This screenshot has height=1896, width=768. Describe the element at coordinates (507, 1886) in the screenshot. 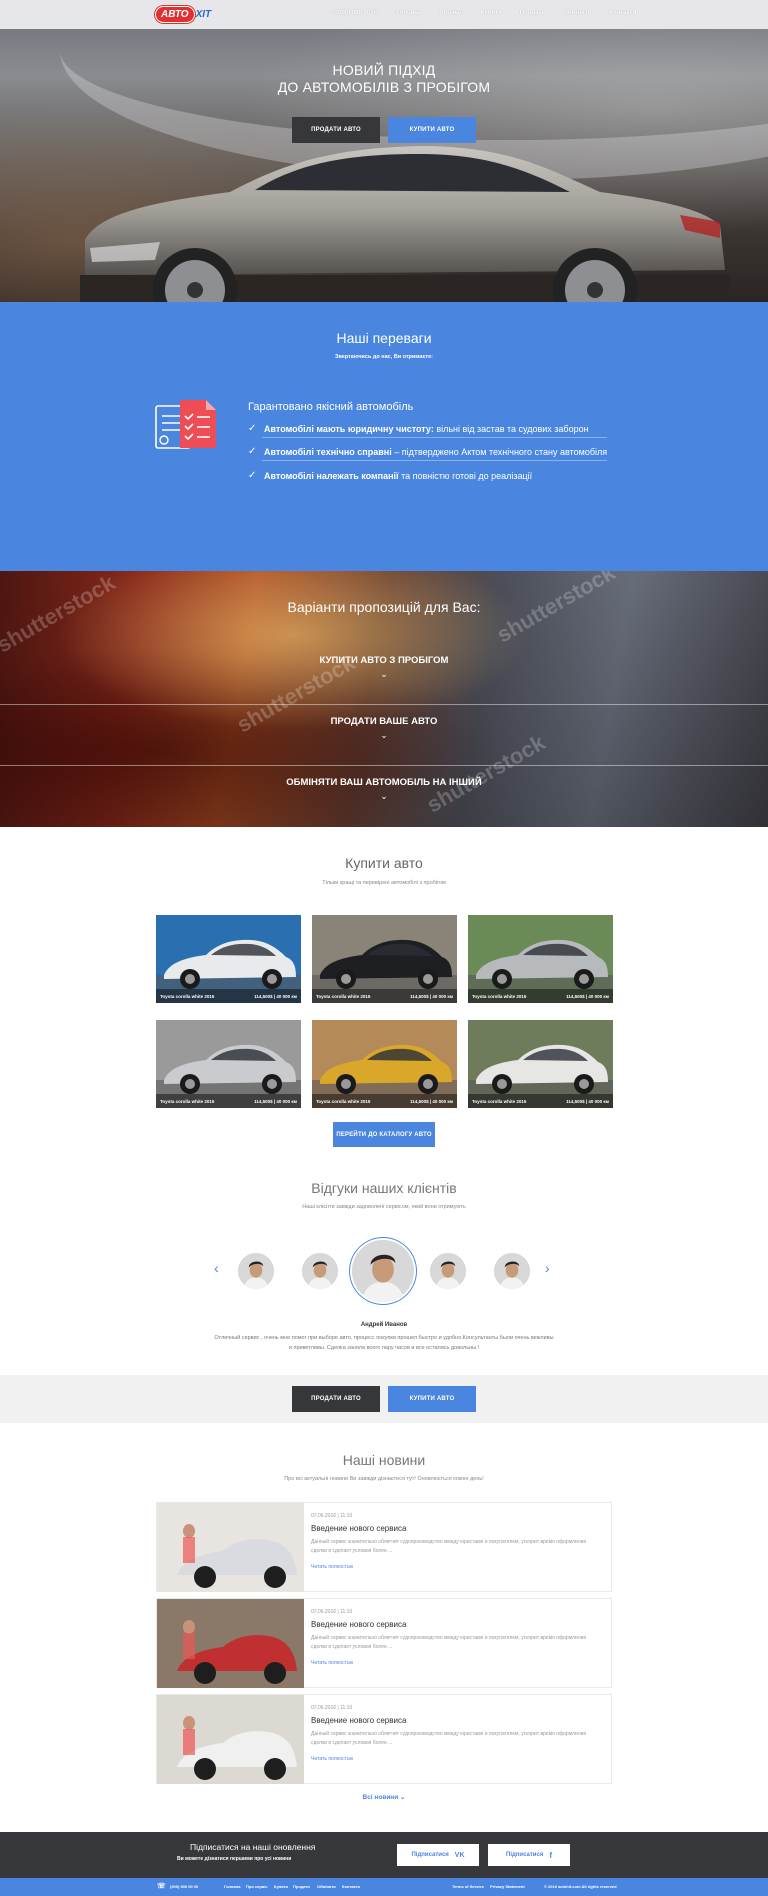

I see `footer-privacy-link: Privacy Statement` at that location.